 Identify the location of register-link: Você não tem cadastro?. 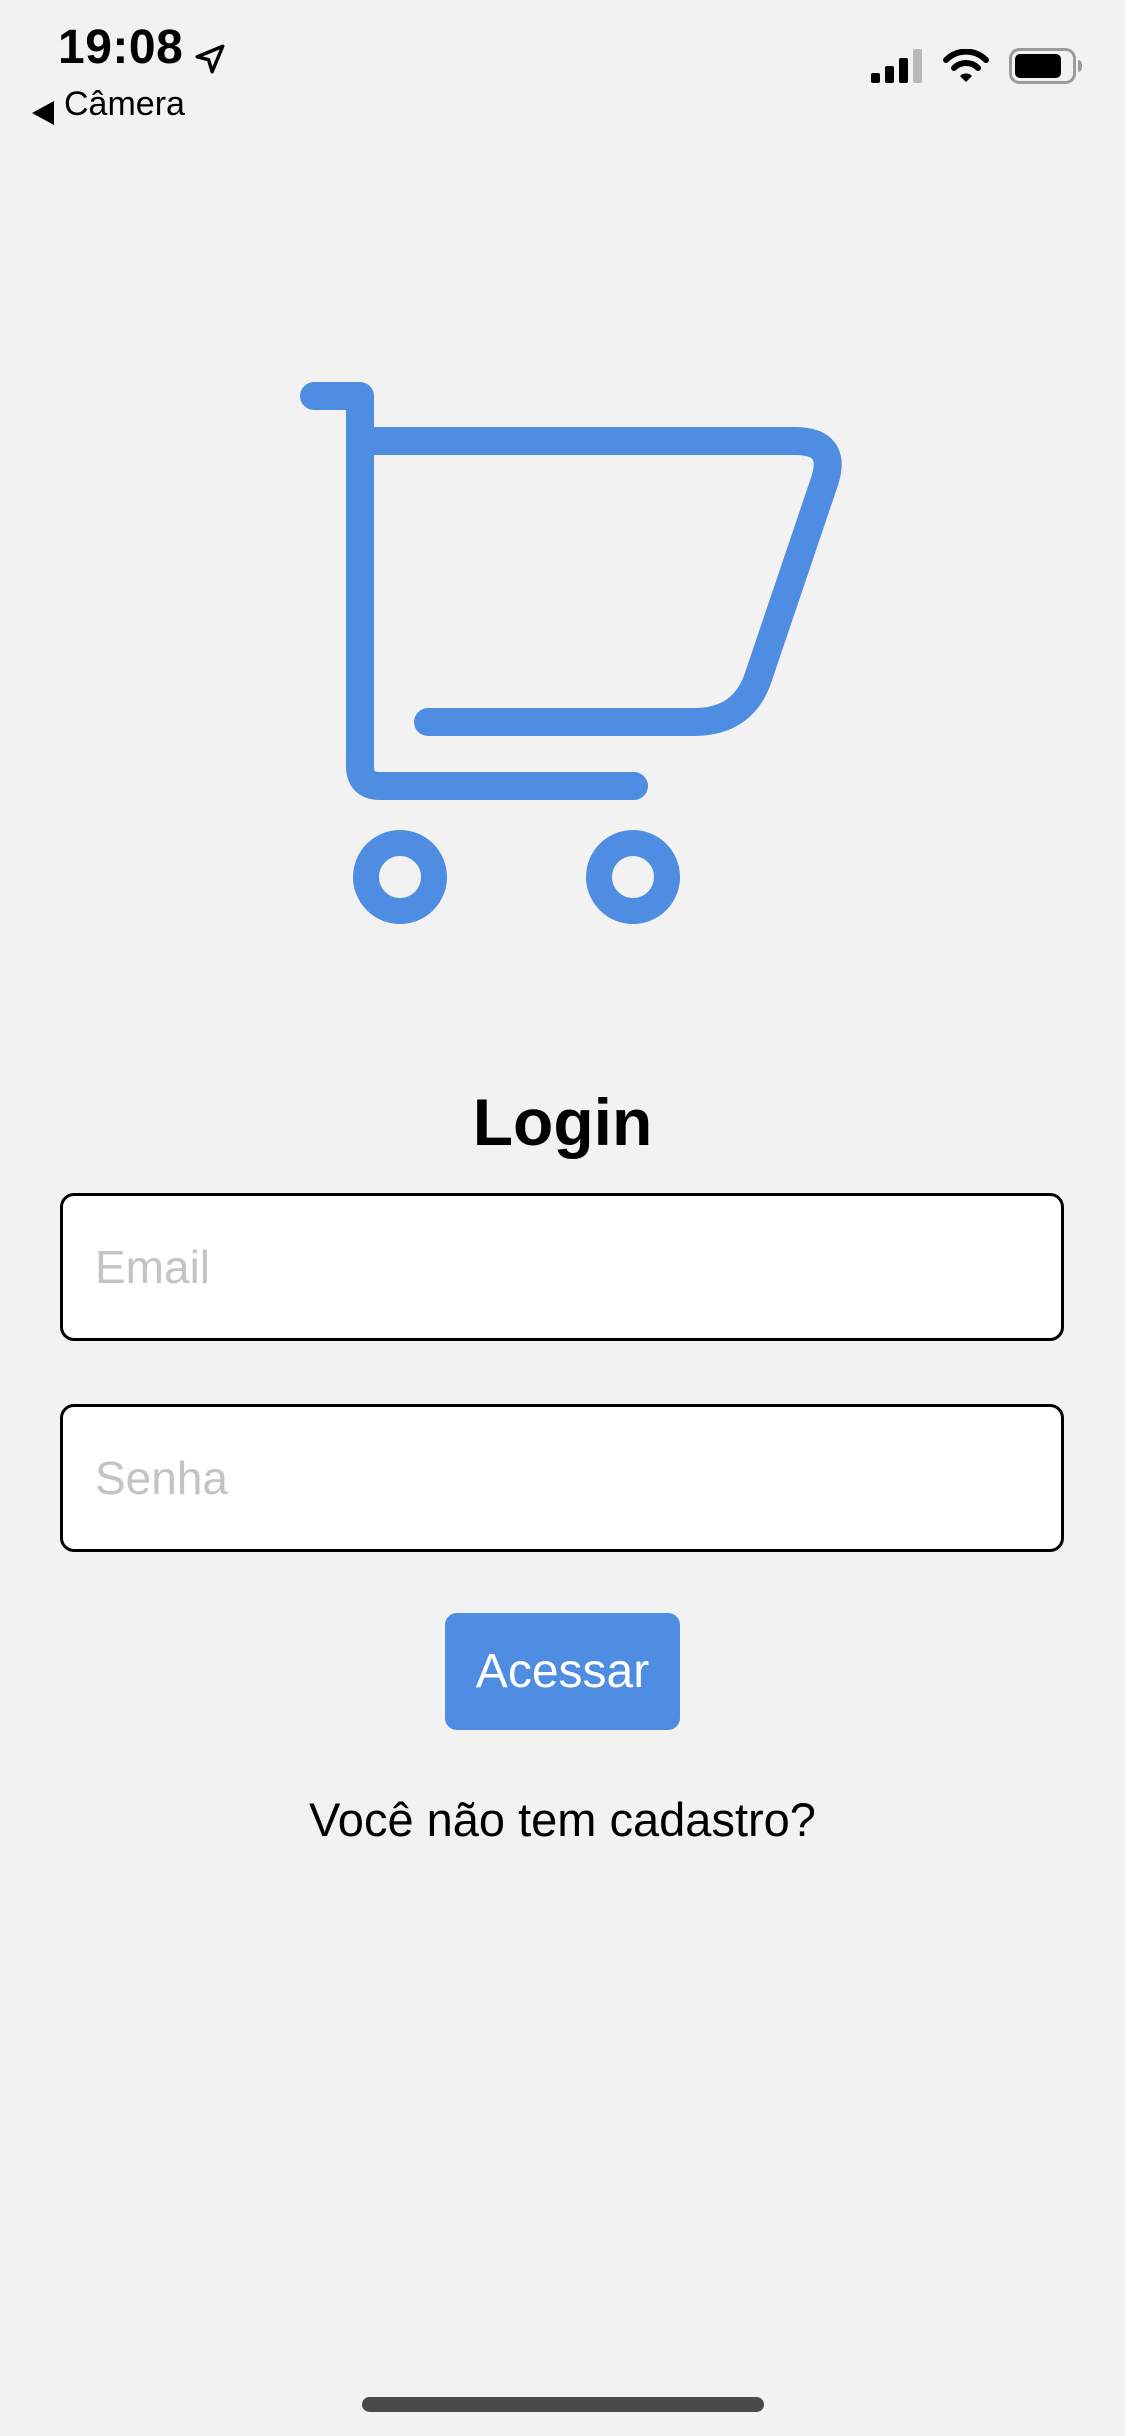
(562, 1820).